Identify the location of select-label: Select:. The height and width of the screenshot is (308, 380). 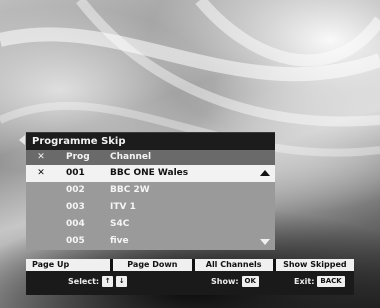
(84, 281).